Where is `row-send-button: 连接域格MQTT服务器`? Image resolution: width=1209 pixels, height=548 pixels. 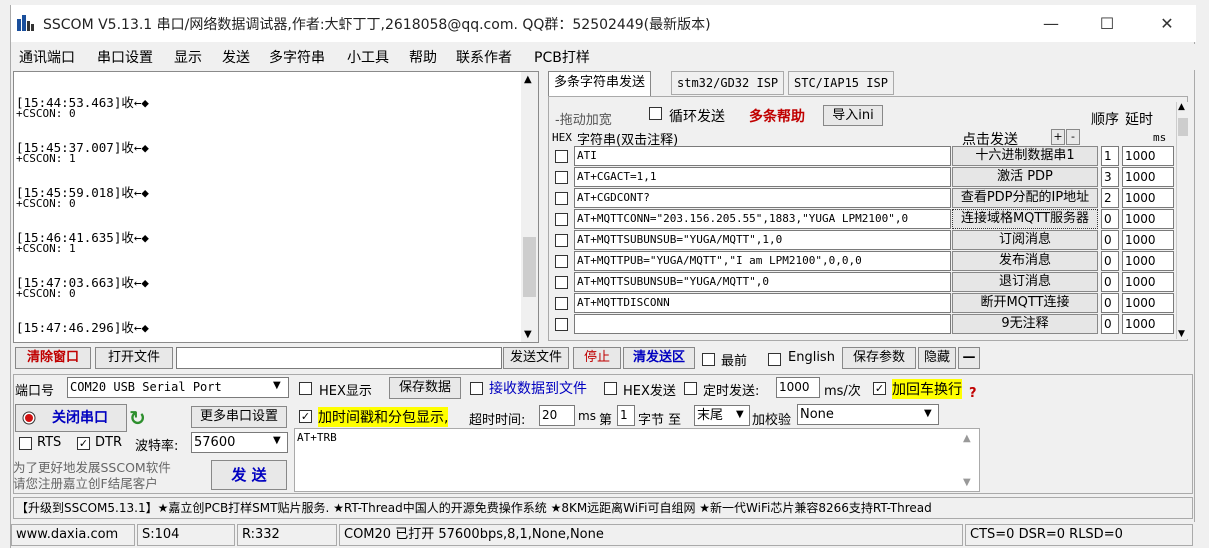 row-send-button: 连接域格MQTT服务器 is located at coordinates (1025, 219).